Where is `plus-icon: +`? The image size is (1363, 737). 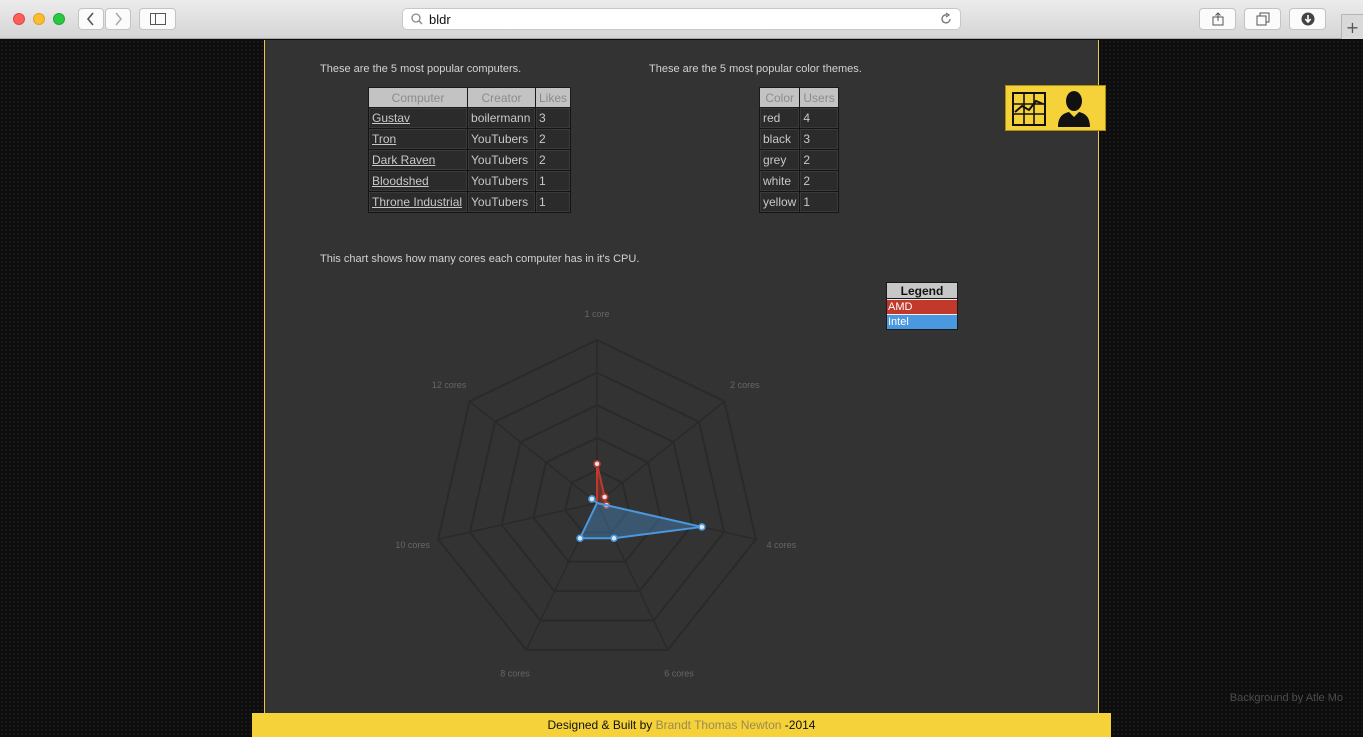 plus-icon: + is located at coordinates (1352, 27).